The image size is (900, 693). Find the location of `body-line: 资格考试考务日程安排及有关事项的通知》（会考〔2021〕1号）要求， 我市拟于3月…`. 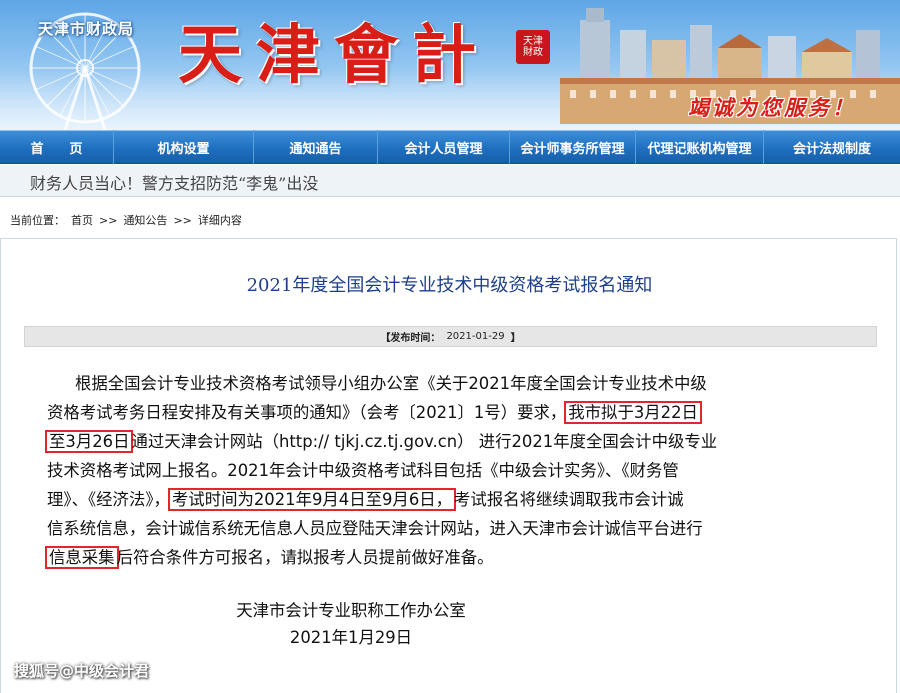

body-line: 资格考试考务日程安排及有关事项的通知》（会考〔2021〕1号）要求， 我市拟于3月… is located at coordinates (452, 412).